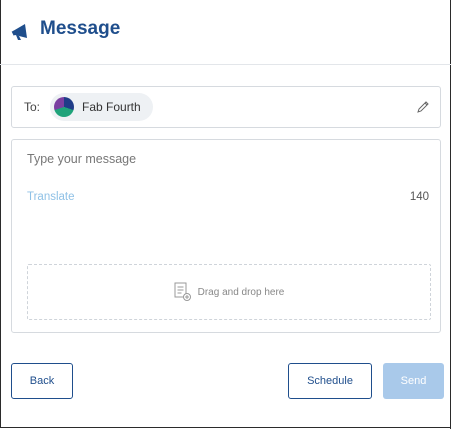 The image size is (451, 429). I want to click on message-placeholder: Type your message, so click(82, 159).